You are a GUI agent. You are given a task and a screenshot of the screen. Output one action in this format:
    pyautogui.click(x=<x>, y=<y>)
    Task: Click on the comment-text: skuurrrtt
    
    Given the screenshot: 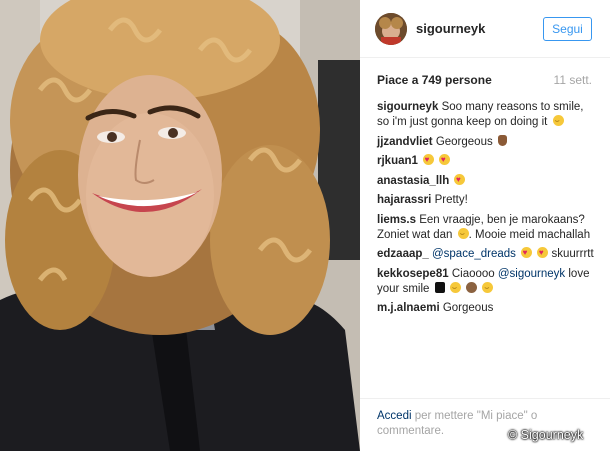 What is the action you would take?
    pyautogui.click(x=572, y=254)
    